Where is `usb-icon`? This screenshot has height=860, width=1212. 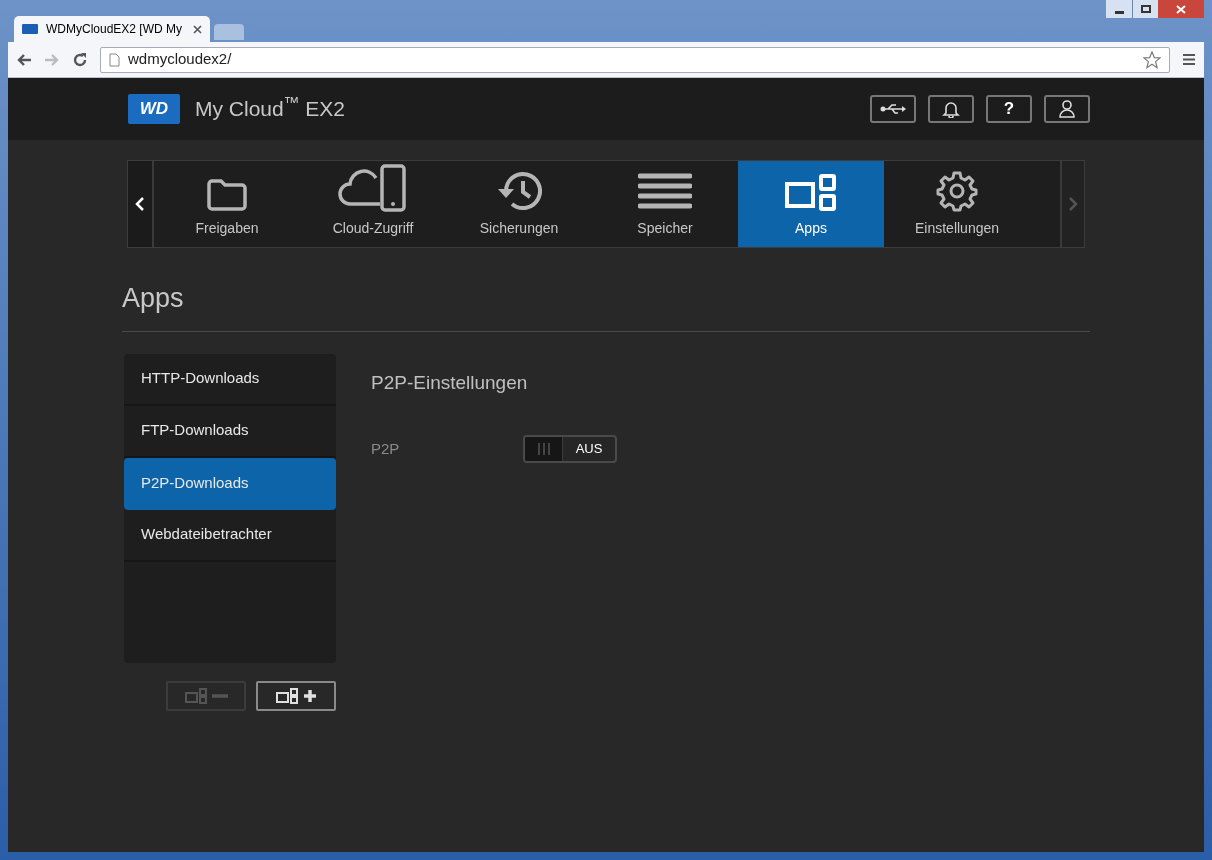
usb-icon is located at coordinates (893, 109).